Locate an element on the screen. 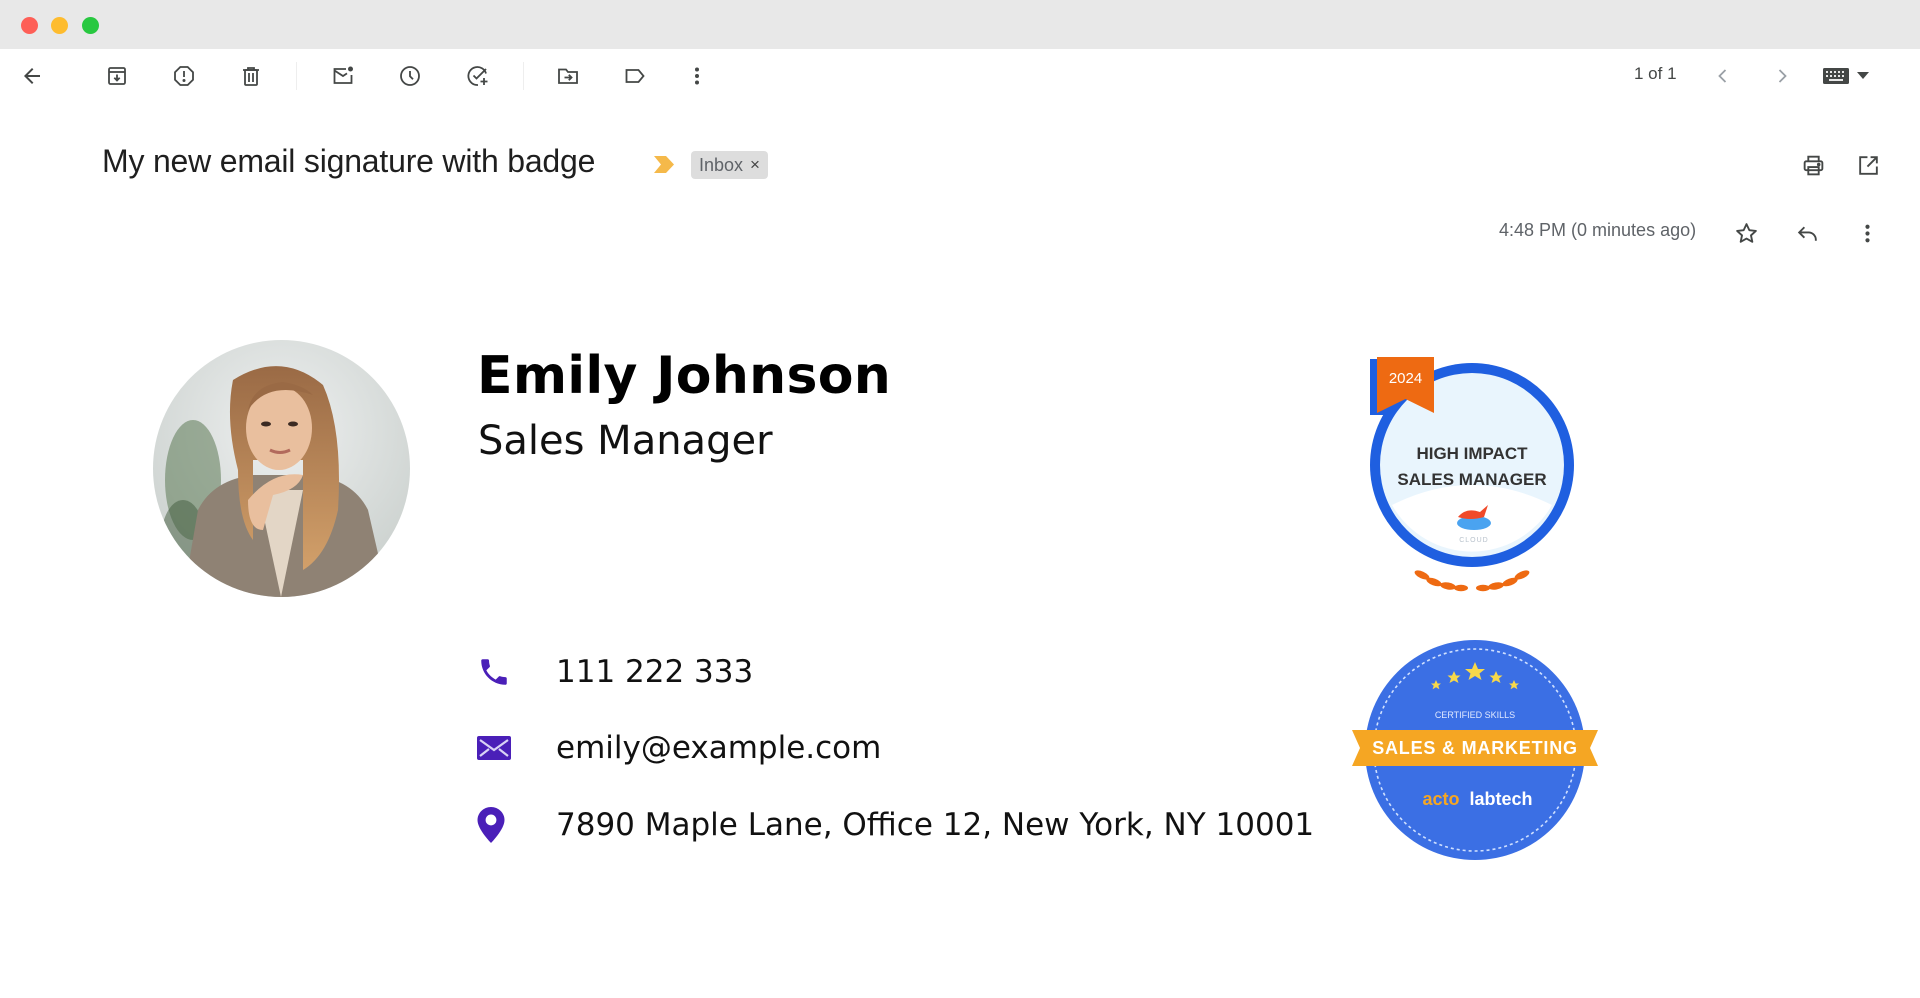  contact-email-row: emily@example.com is located at coordinates (679, 748).